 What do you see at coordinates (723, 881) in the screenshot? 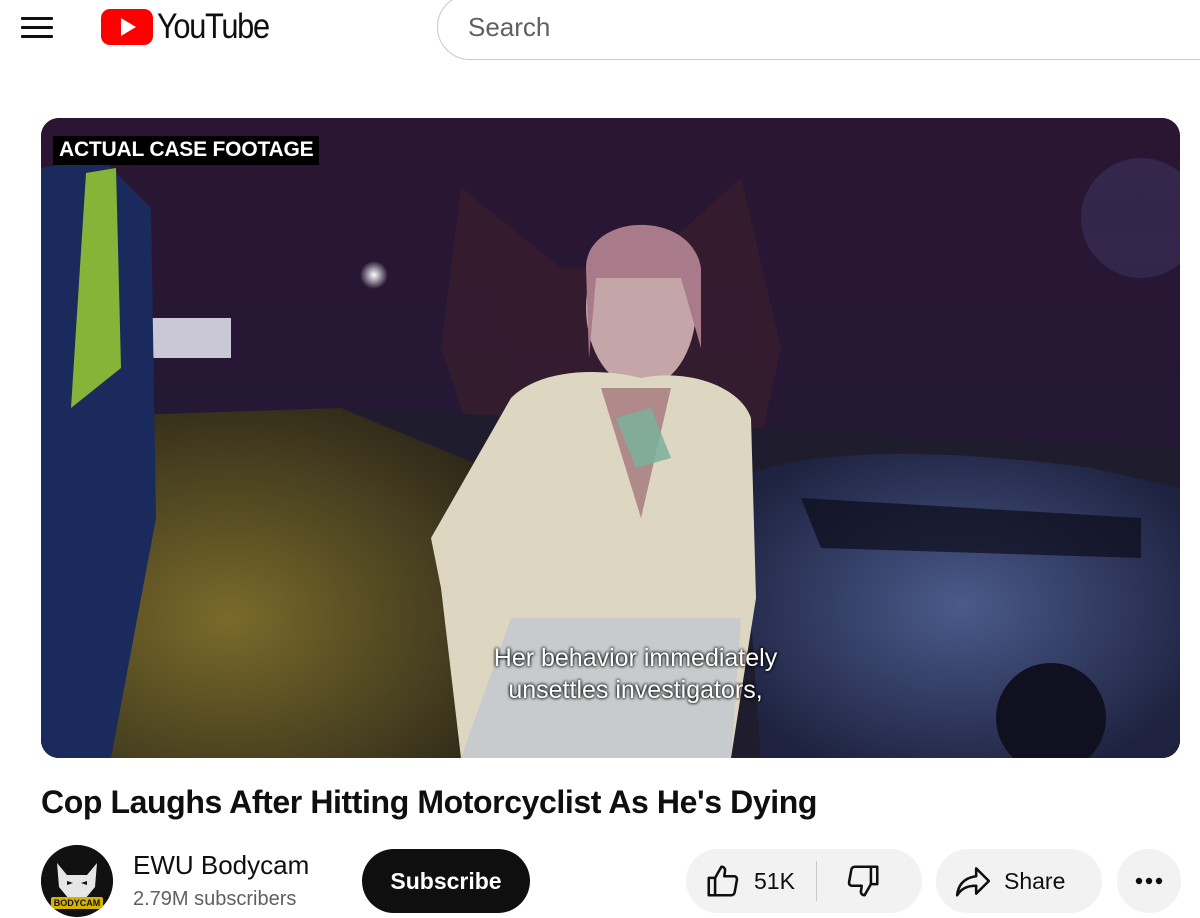
I see `thumbs-up-icon` at bounding box center [723, 881].